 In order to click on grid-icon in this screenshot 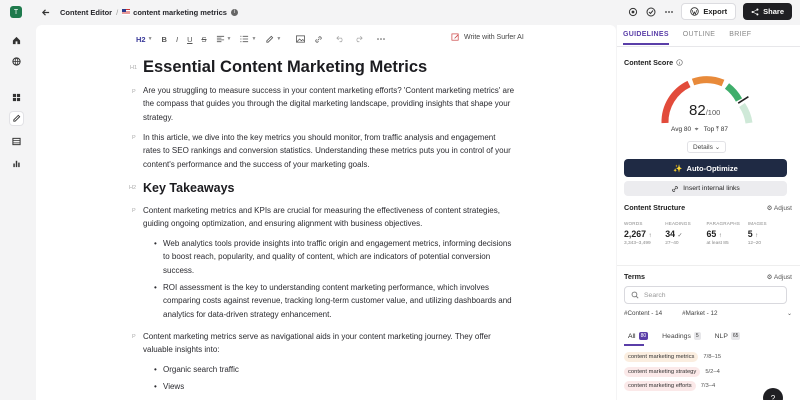, I will do `click(16, 97)`.